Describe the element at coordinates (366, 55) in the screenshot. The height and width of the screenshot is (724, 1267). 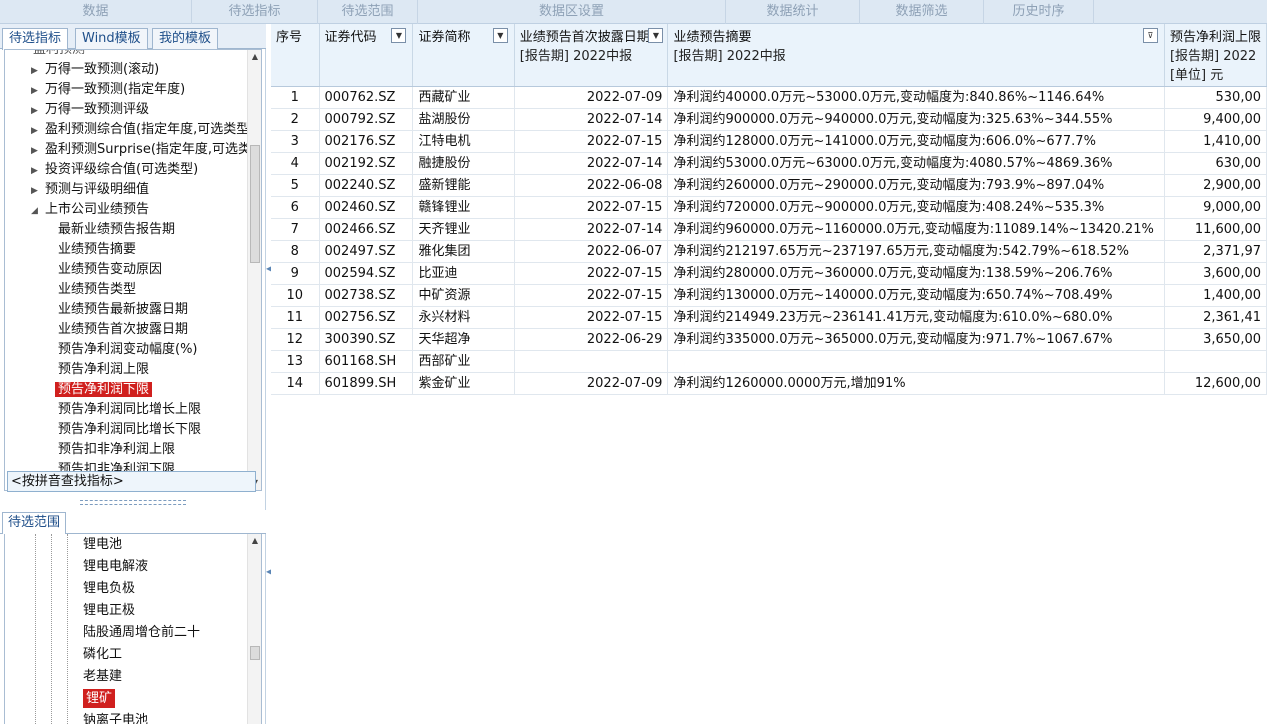
I see `header-code: 证券代码 ▼` at that location.